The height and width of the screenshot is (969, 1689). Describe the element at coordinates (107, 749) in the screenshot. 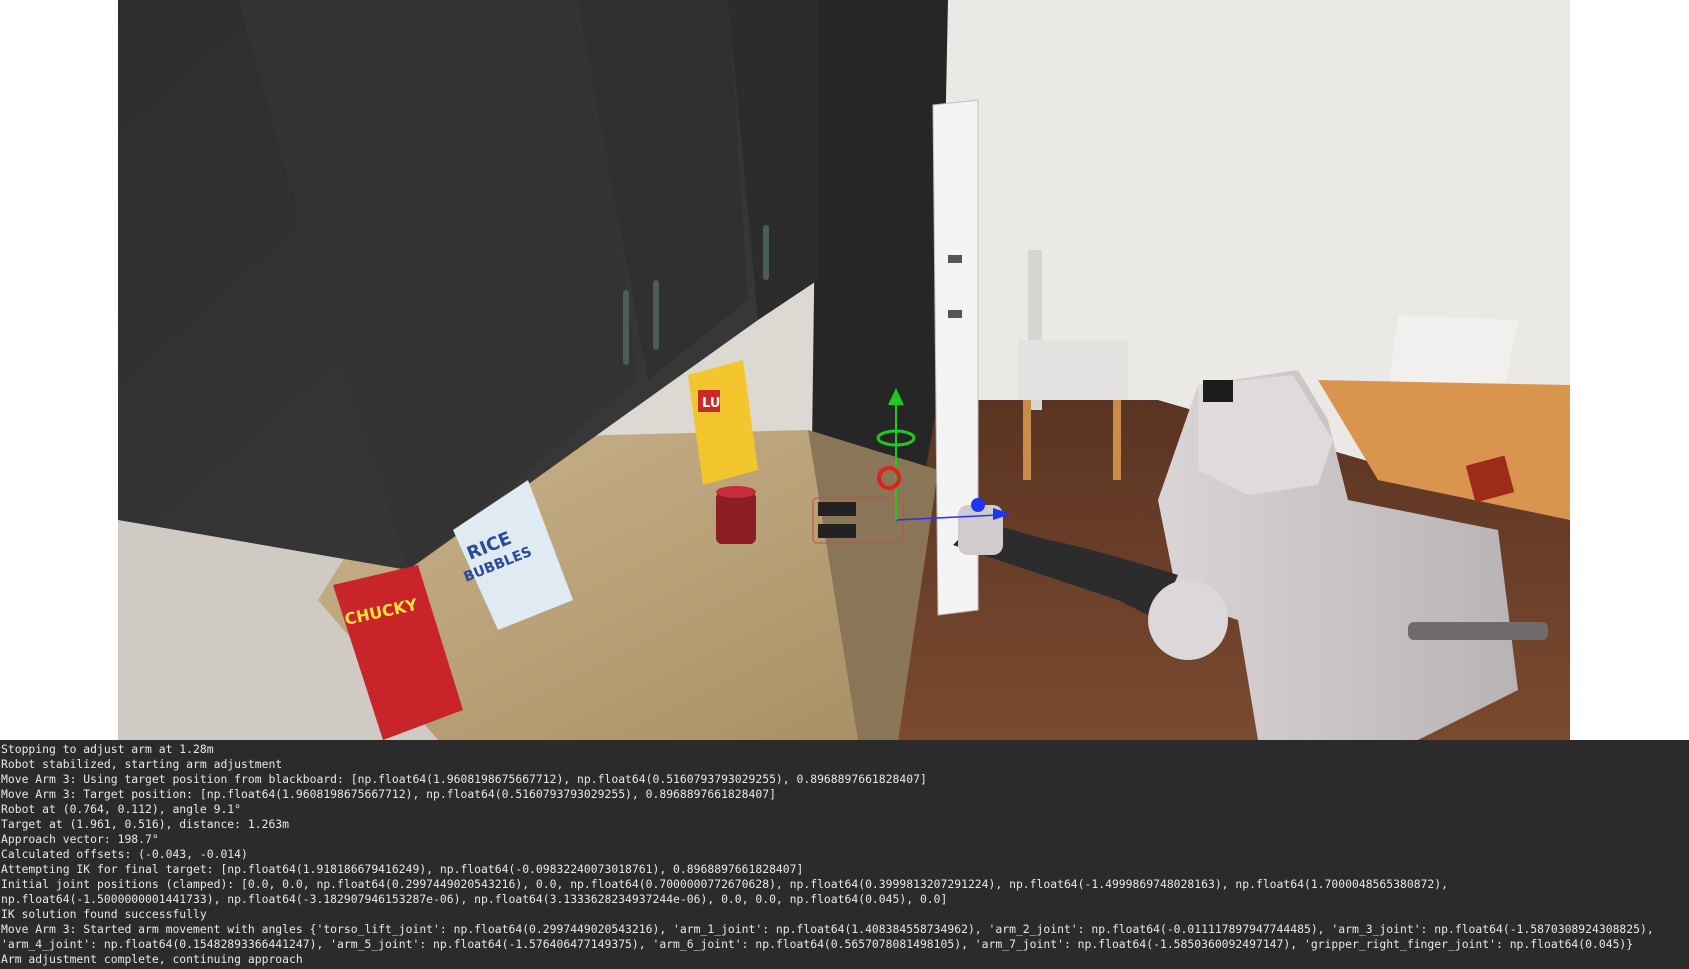

I see `console-line: Stopping to adjust arm at 1.28m` at that location.